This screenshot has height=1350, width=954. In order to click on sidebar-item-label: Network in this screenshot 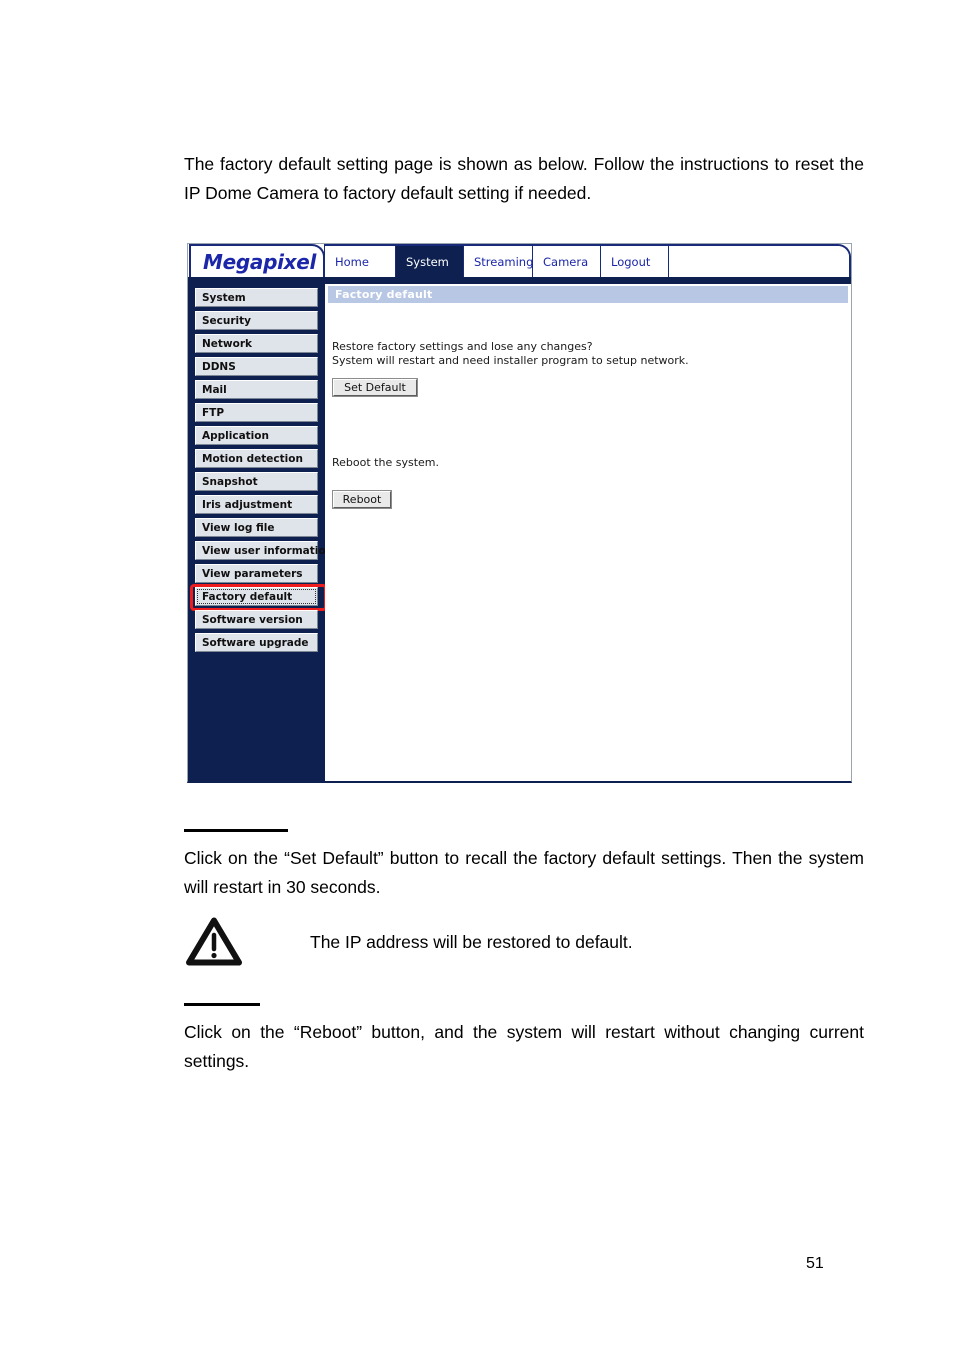, I will do `click(227, 343)`.